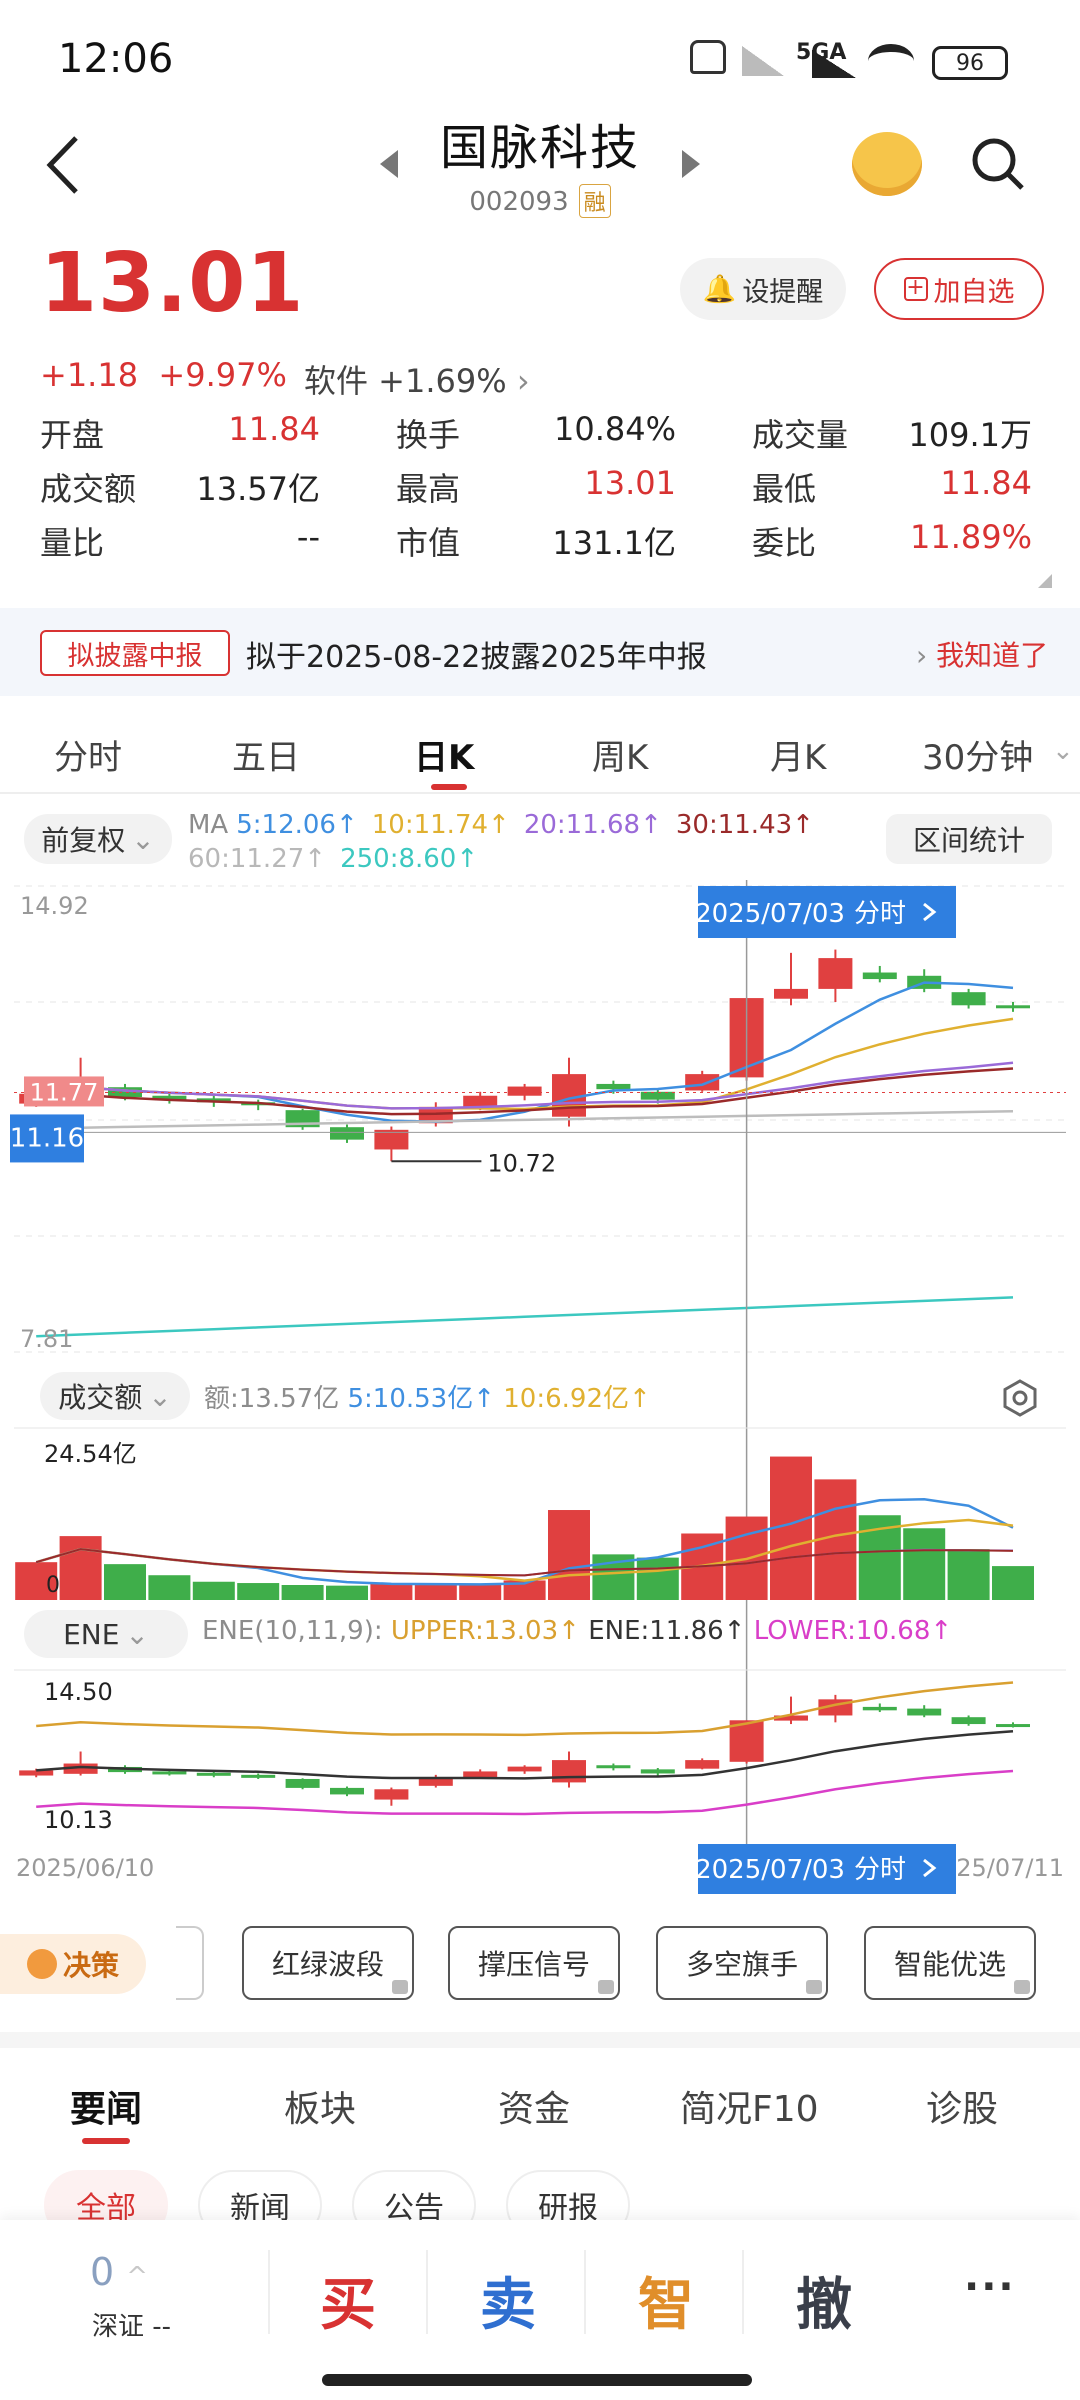 The height and width of the screenshot is (2400, 1080). I want to click on dismiss-notice-button: › 我知道了, so click(982, 654).